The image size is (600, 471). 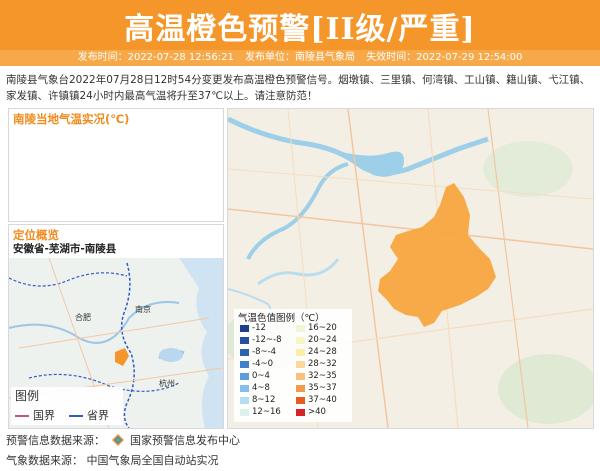 What do you see at coordinates (143, 309) in the screenshot?
I see `map-label-nanjing: 南京` at bounding box center [143, 309].